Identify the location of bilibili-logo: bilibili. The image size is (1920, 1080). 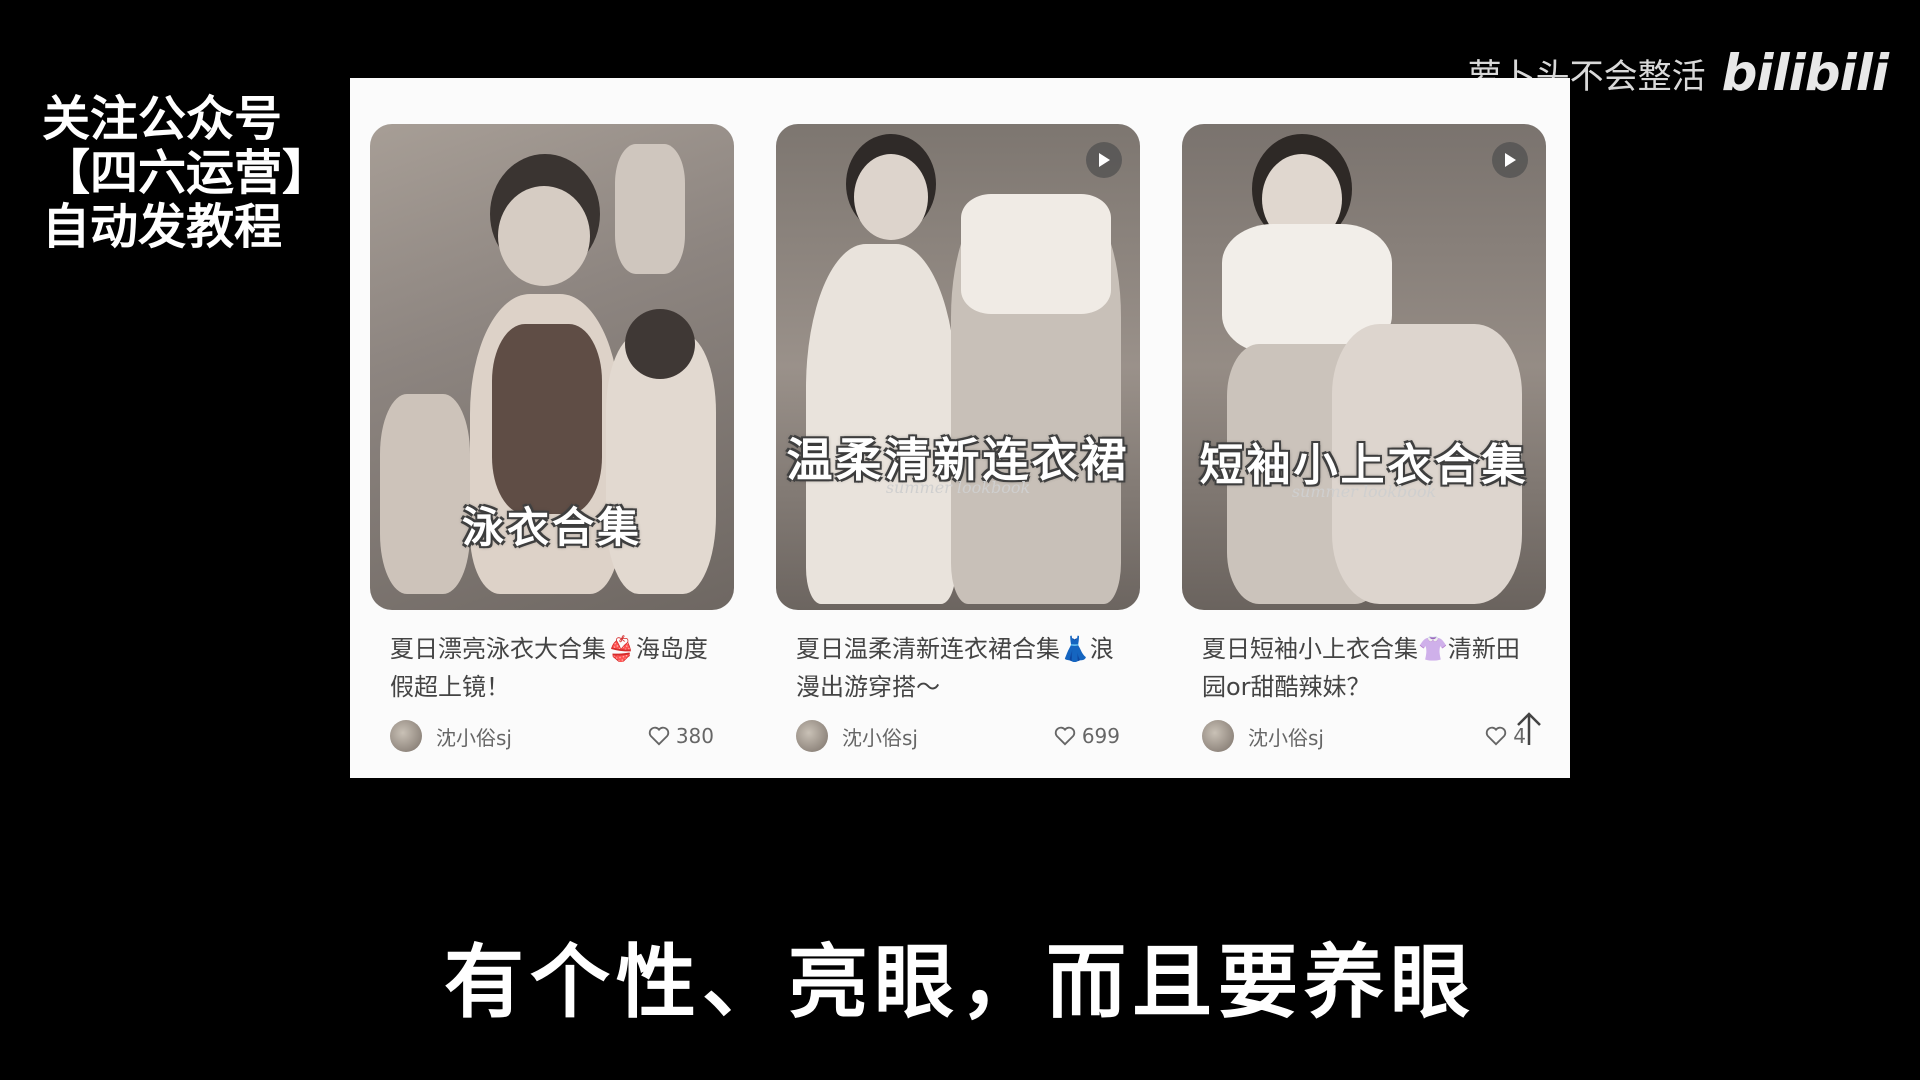
(1805, 73).